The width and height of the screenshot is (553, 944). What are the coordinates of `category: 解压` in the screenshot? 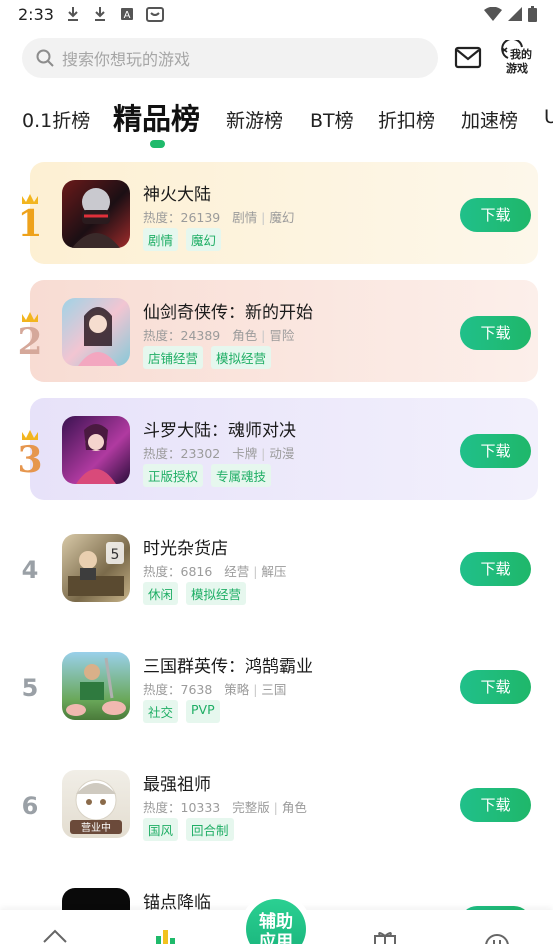 It's located at (274, 571).